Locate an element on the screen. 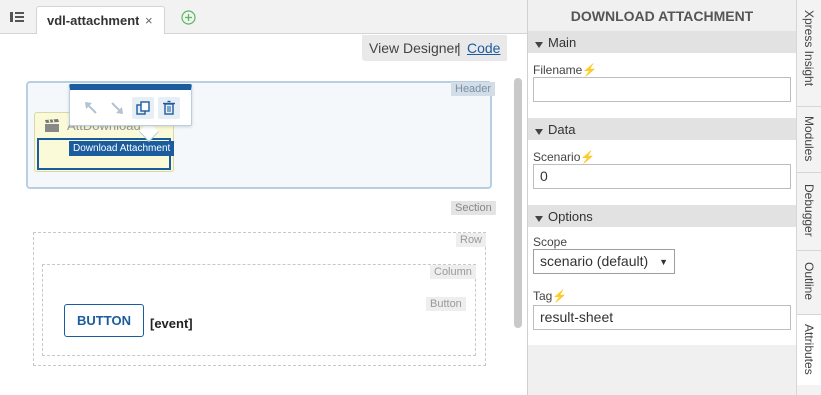  row-region-label: Row is located at coordinates (471, 240).